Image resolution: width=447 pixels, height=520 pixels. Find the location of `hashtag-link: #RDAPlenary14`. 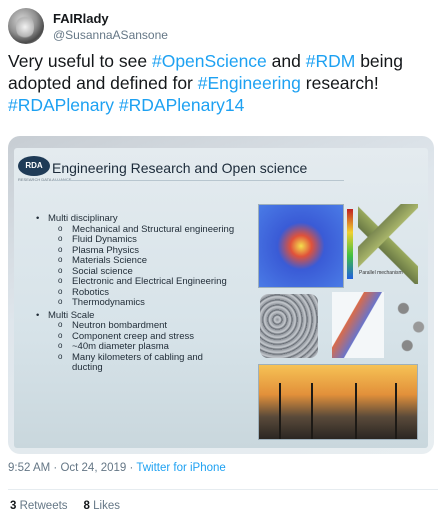

hashtag-link: #RDAPlenary14 is located at coordinates (181, 105).